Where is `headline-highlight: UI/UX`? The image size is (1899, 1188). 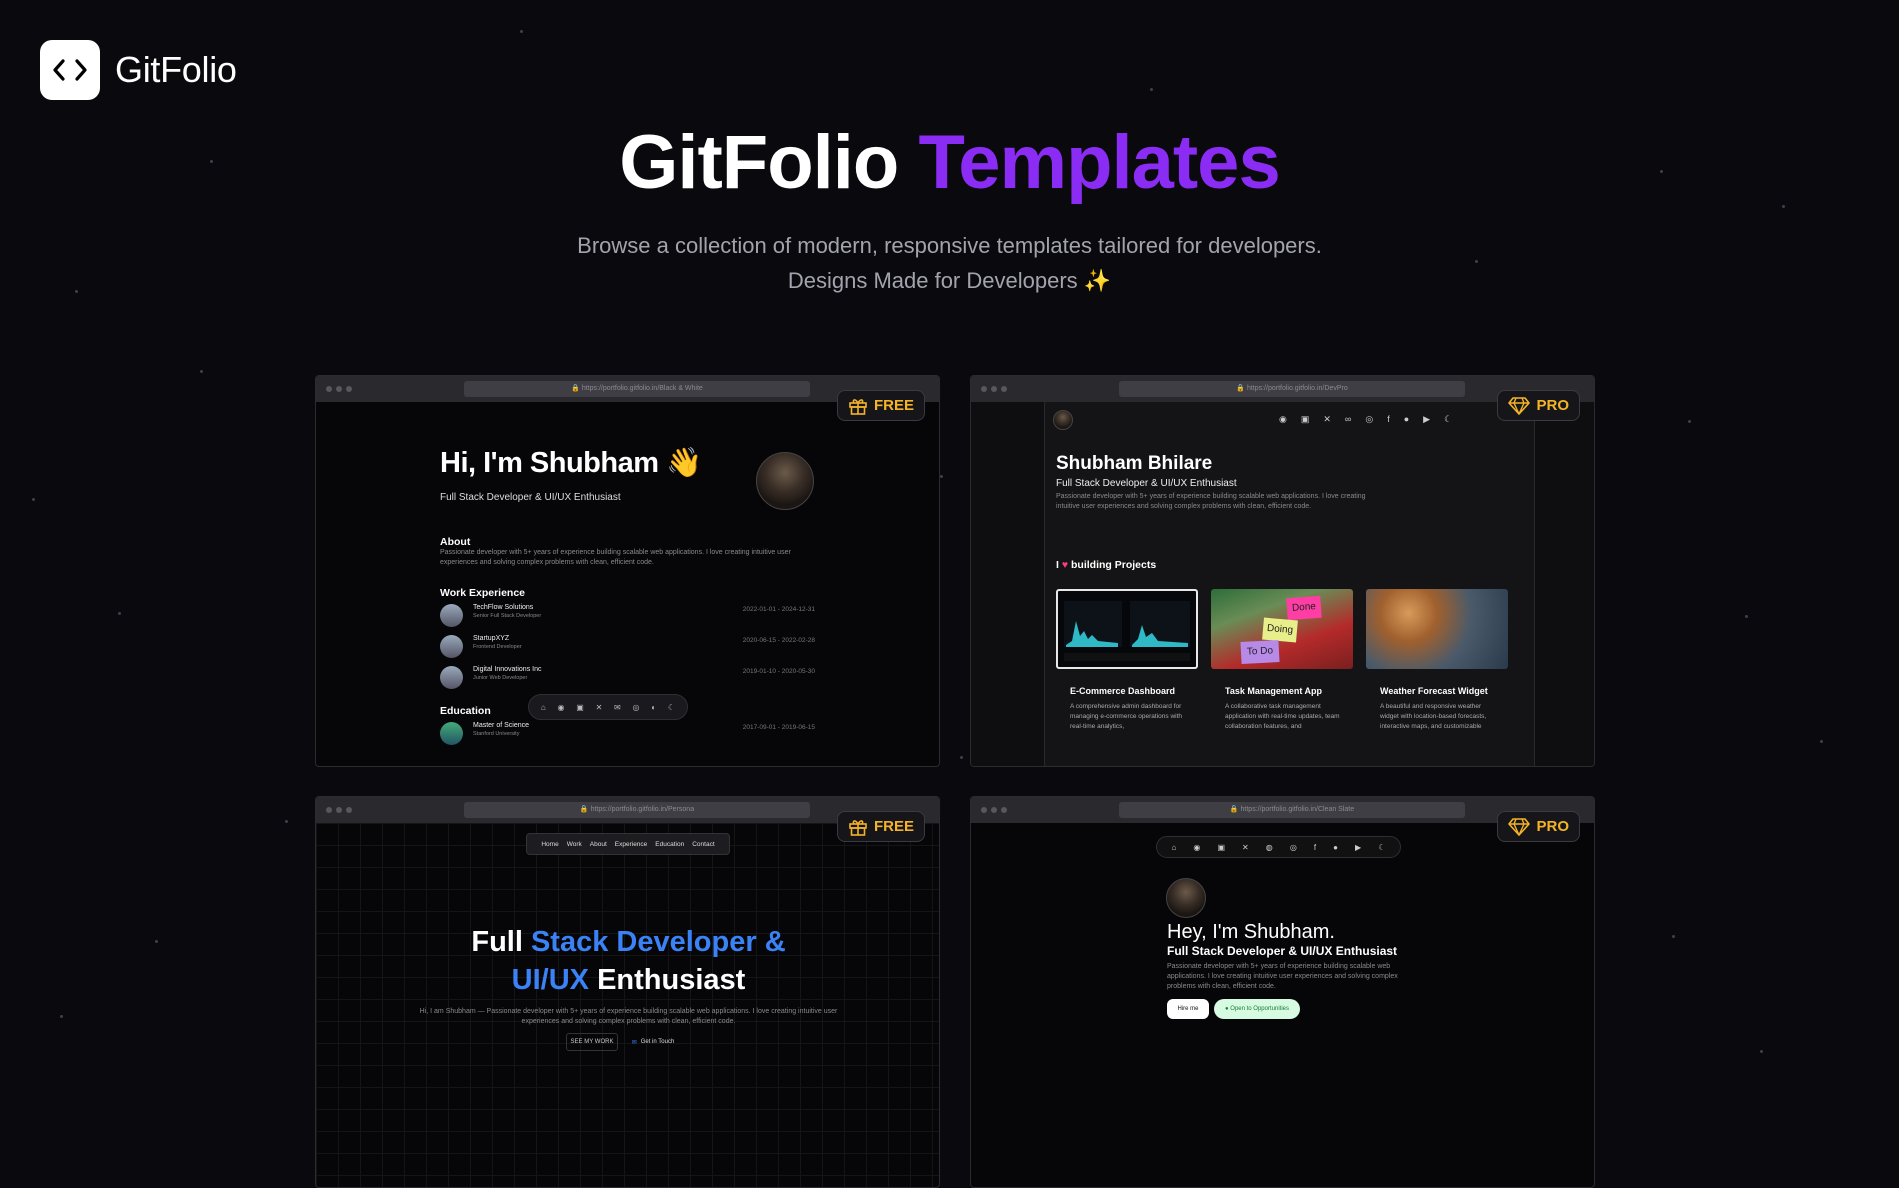 headline-highlight: UI/UX is located at coordinates (550, 980).